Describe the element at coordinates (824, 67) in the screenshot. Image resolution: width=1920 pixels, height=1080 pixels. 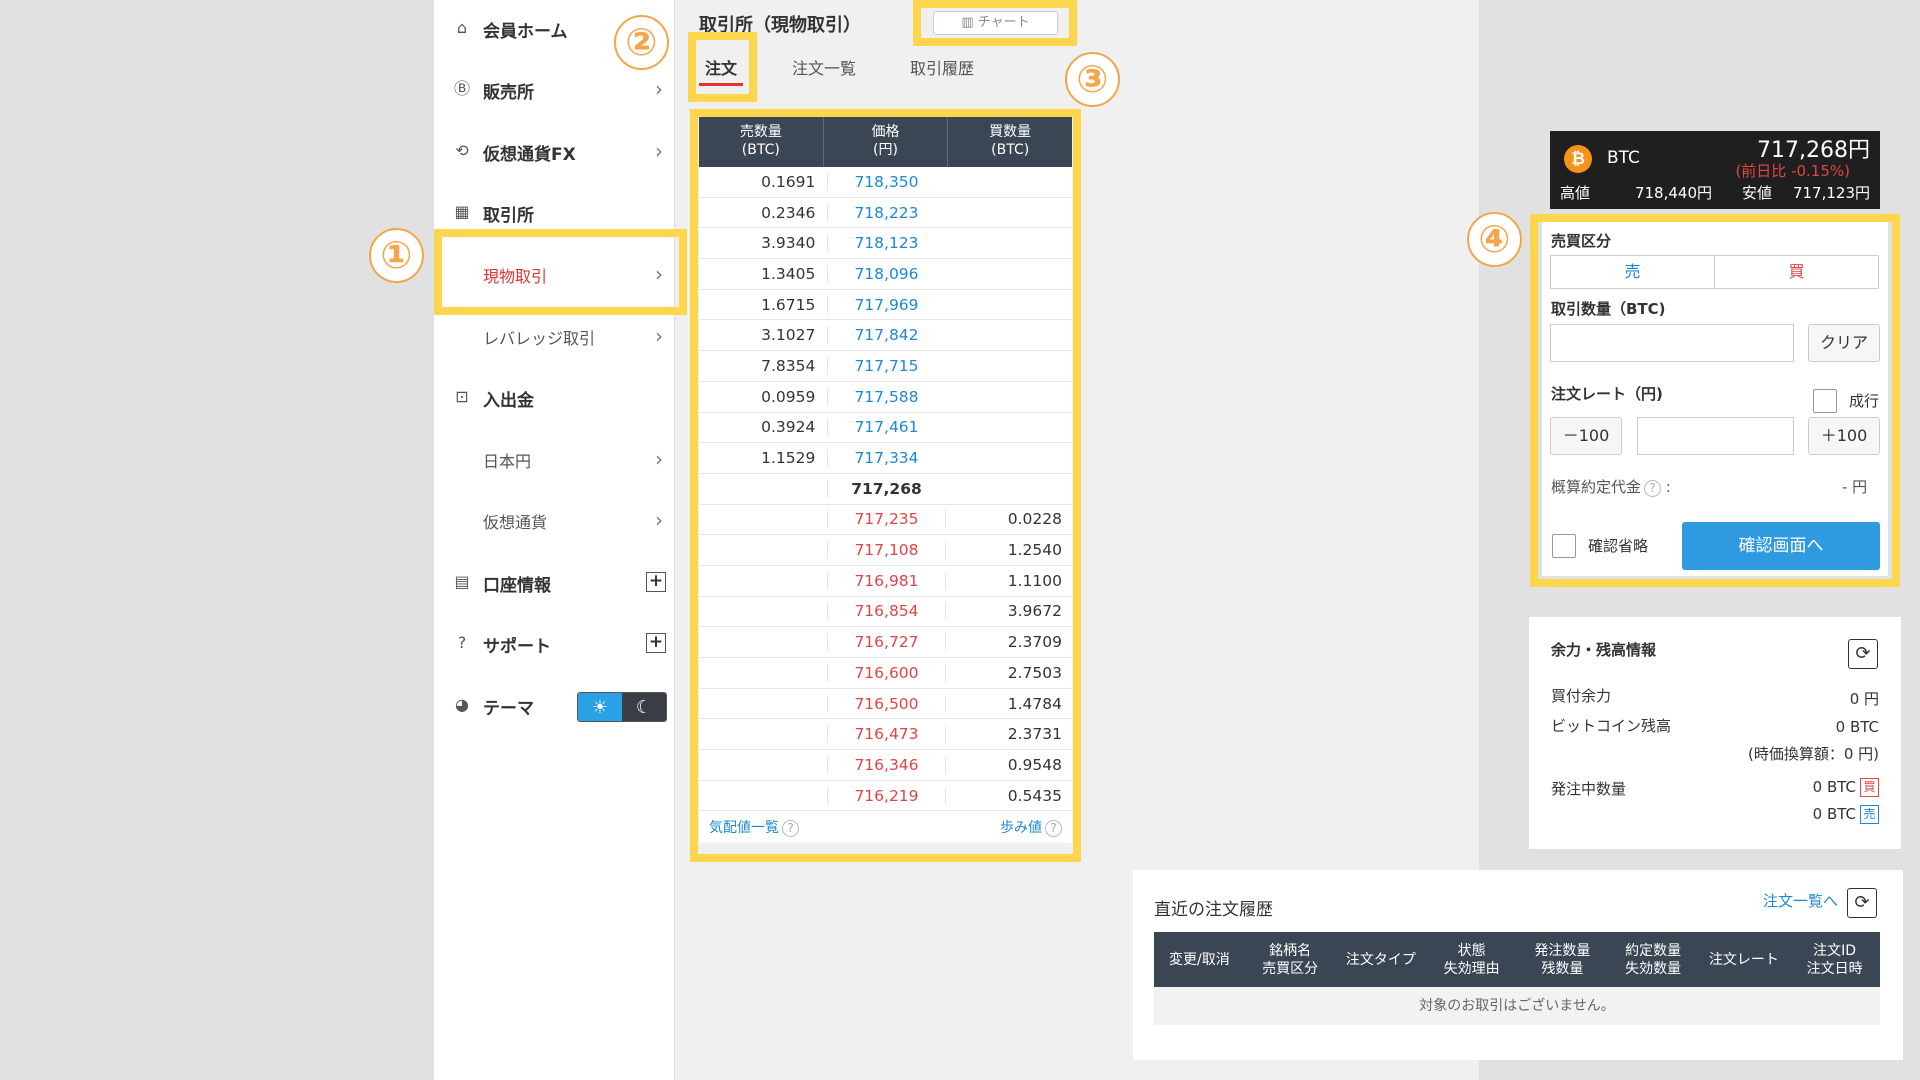
I see `tab-order-list: 注文一覧` at that location.